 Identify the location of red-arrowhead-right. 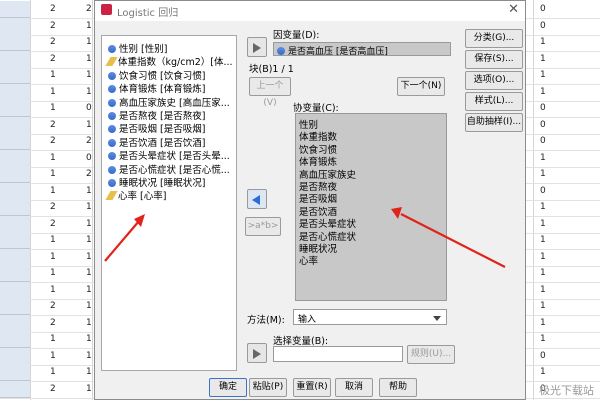
(396, 213).